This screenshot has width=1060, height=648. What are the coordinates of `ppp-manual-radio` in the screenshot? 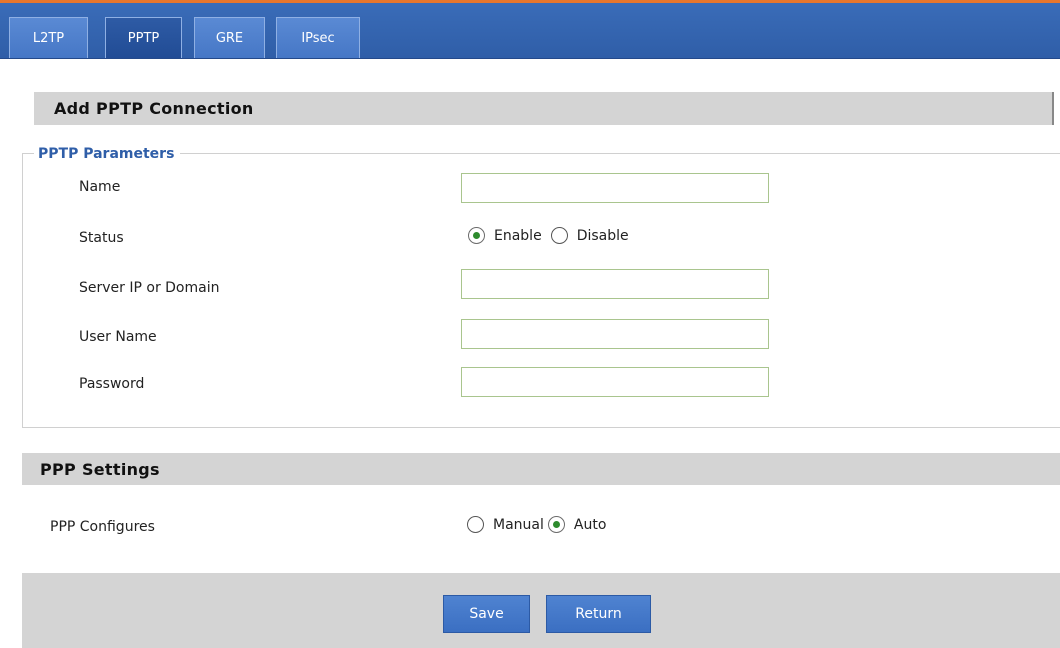 It's located at (475, 524).